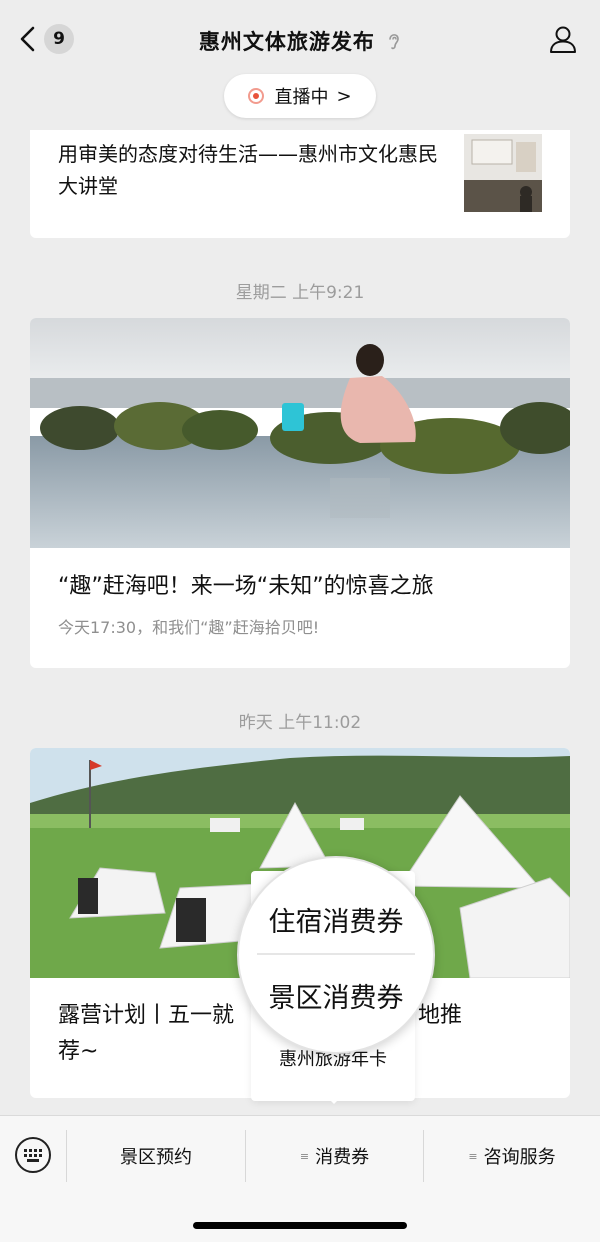 The height and width of the screenshot is (1242, 600). I want to click on account-title-wrap: 惠州文体旅游发布, so click(300, 41).